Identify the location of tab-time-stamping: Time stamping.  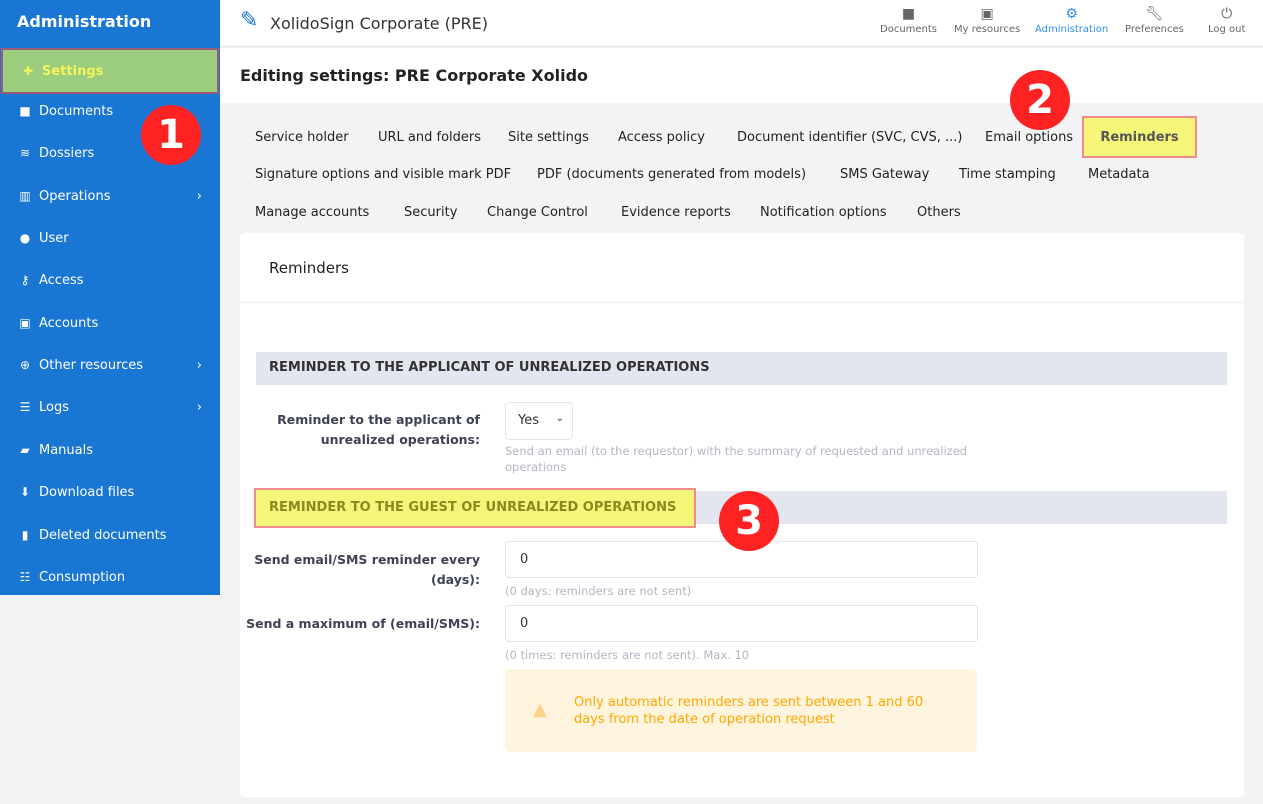
(1007, 174).